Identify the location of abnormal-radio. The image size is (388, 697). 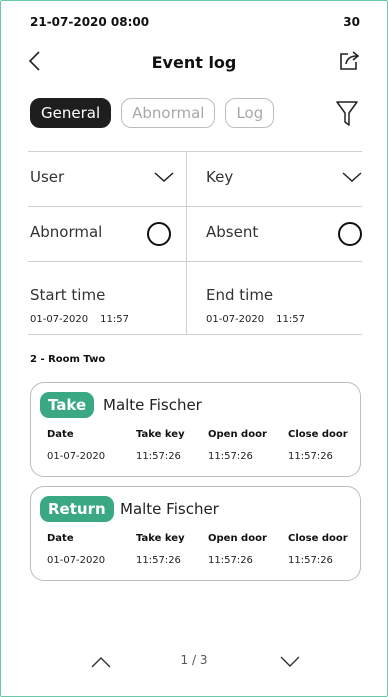
(159, 234).